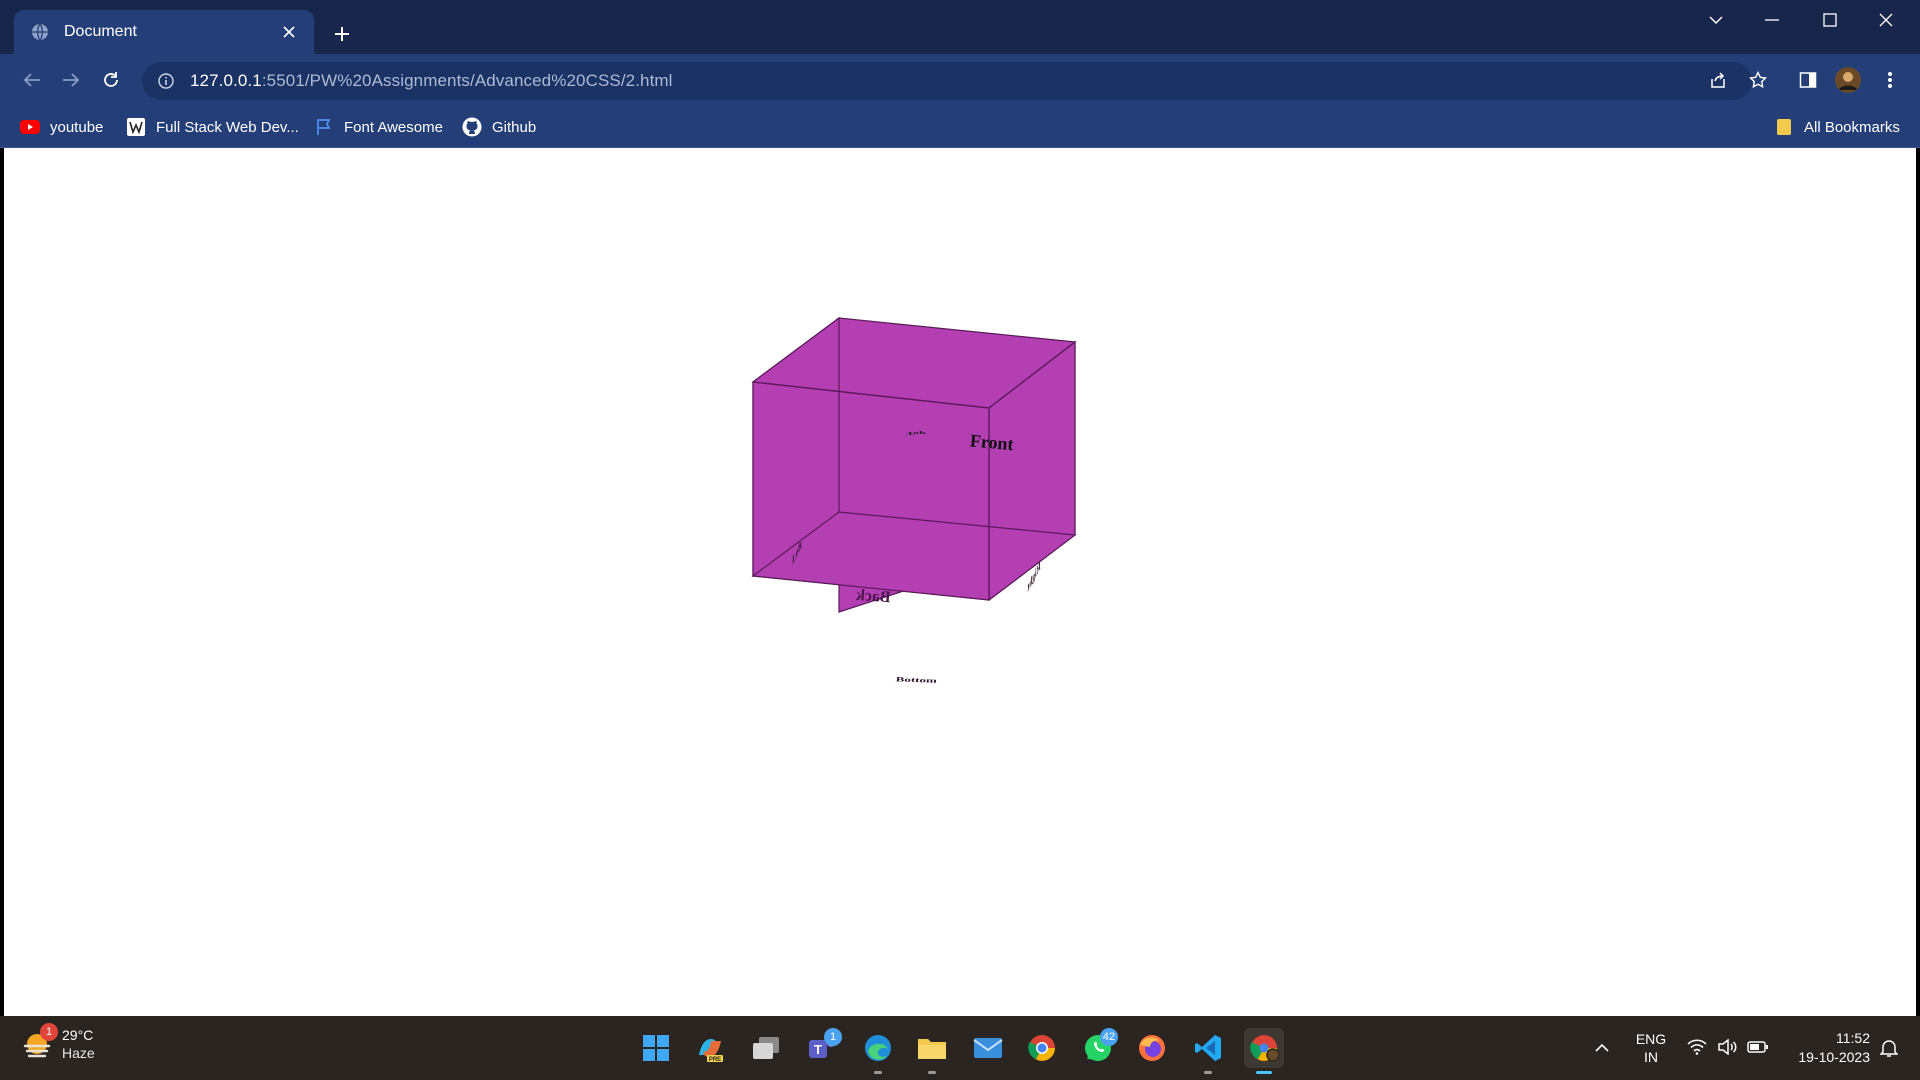  Describe the element at coordinates (1784, 127) in the screenshot. I see `folder-icon` at that location.